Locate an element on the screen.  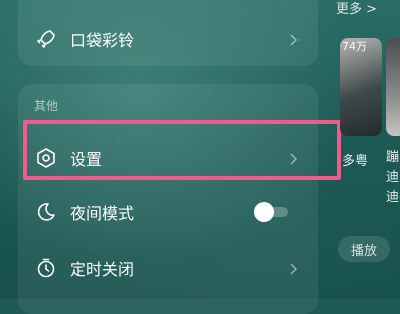
night-mode-toggle is located at coordinates (272, 212).